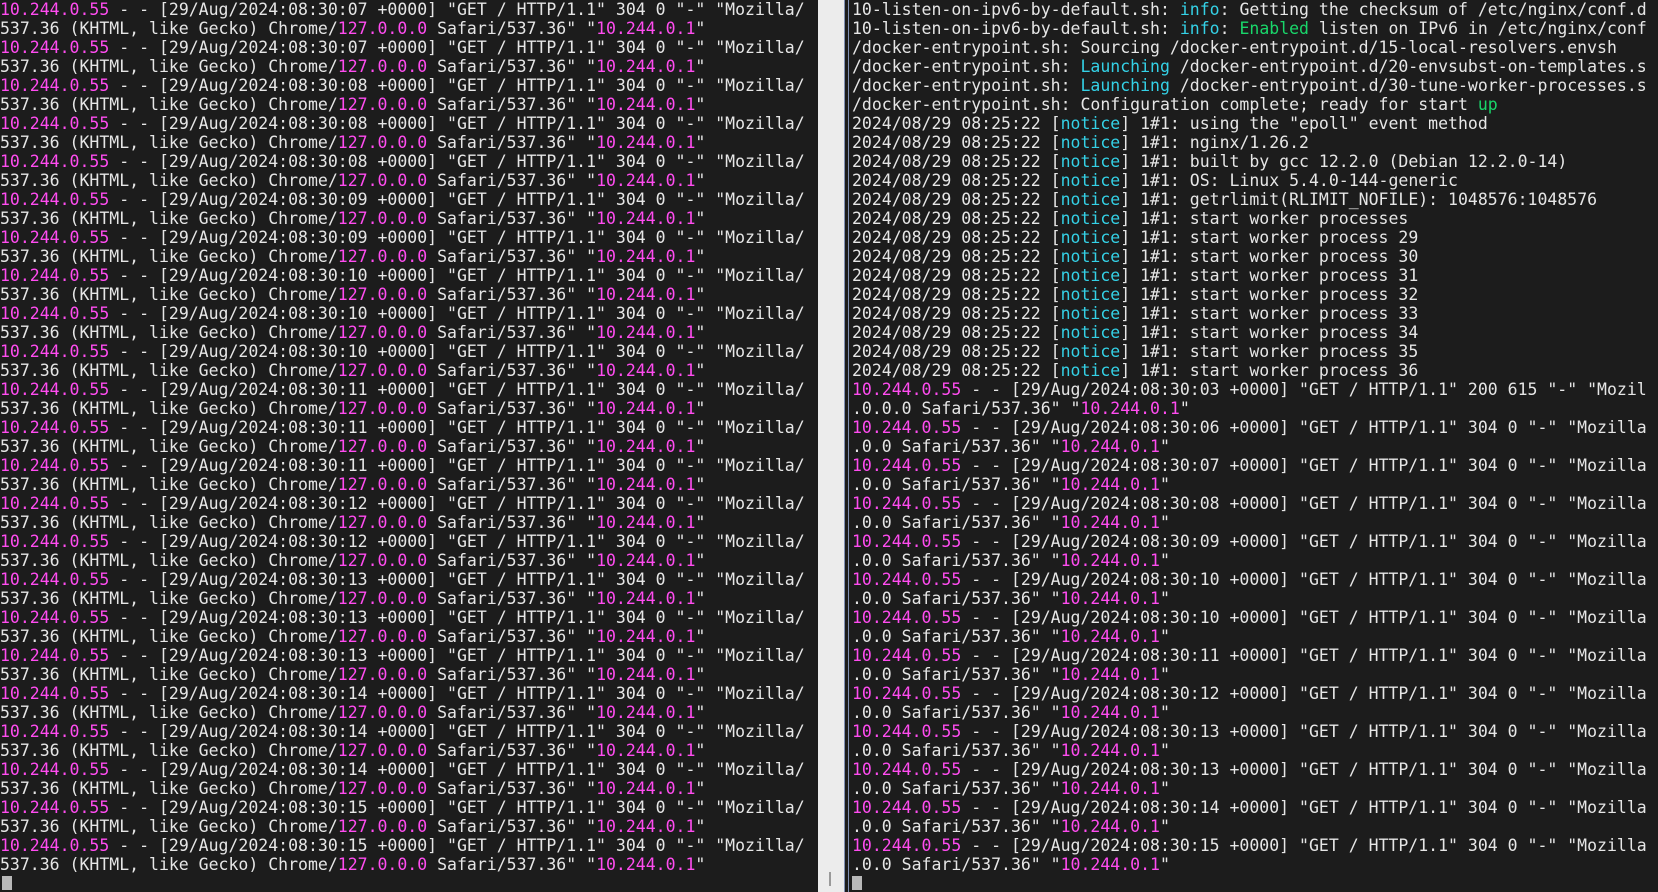  Describe the element at coordinates (7, 883) in the screenshot. I see `left-terminal-cursor` at that location.